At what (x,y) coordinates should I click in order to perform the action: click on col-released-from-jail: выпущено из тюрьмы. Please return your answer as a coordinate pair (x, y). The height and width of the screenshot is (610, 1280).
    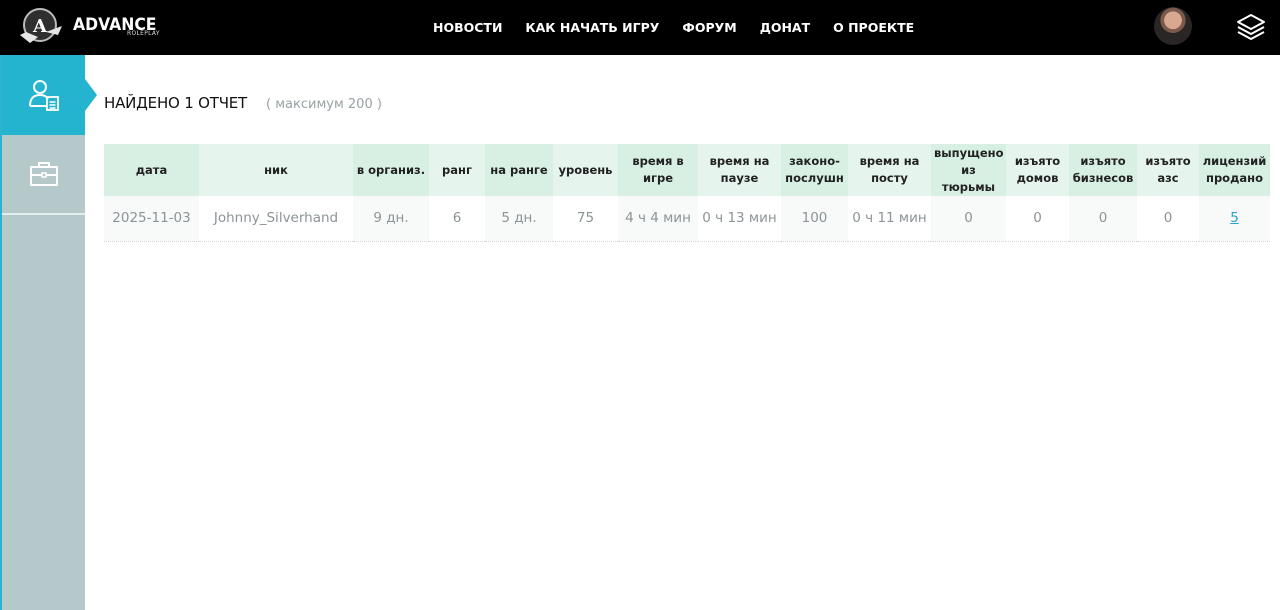
    Looking at the image, I should click on (968, 170).